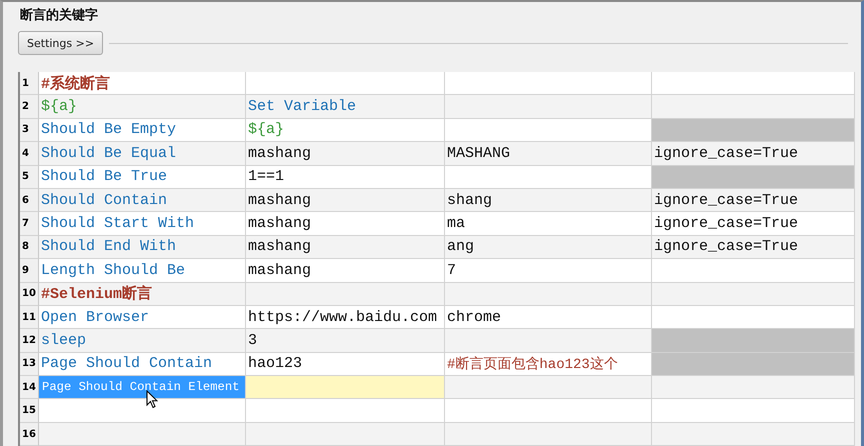 Image resolution: width=864 pixels, height=446 pixels. What do you see at coordinates (345, 177) in the screenshot?
I see `table-cell: 1==1` at bounding box center [345, 177].